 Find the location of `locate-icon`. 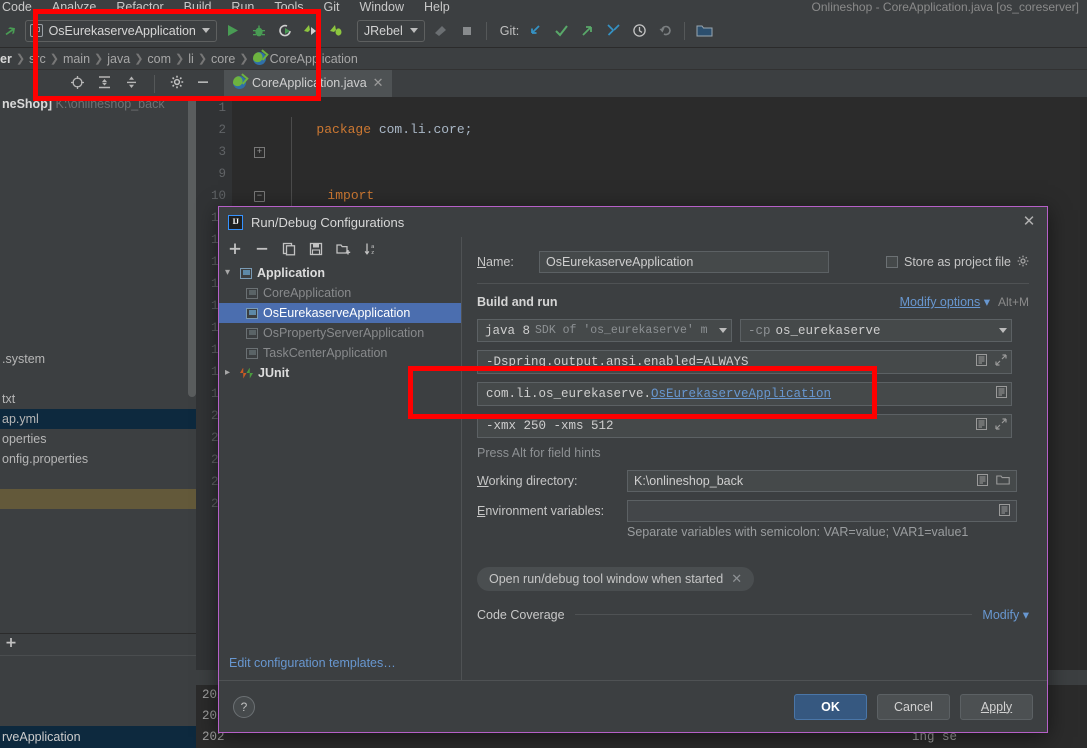

locate-icon is located at coordinates (77, 84).